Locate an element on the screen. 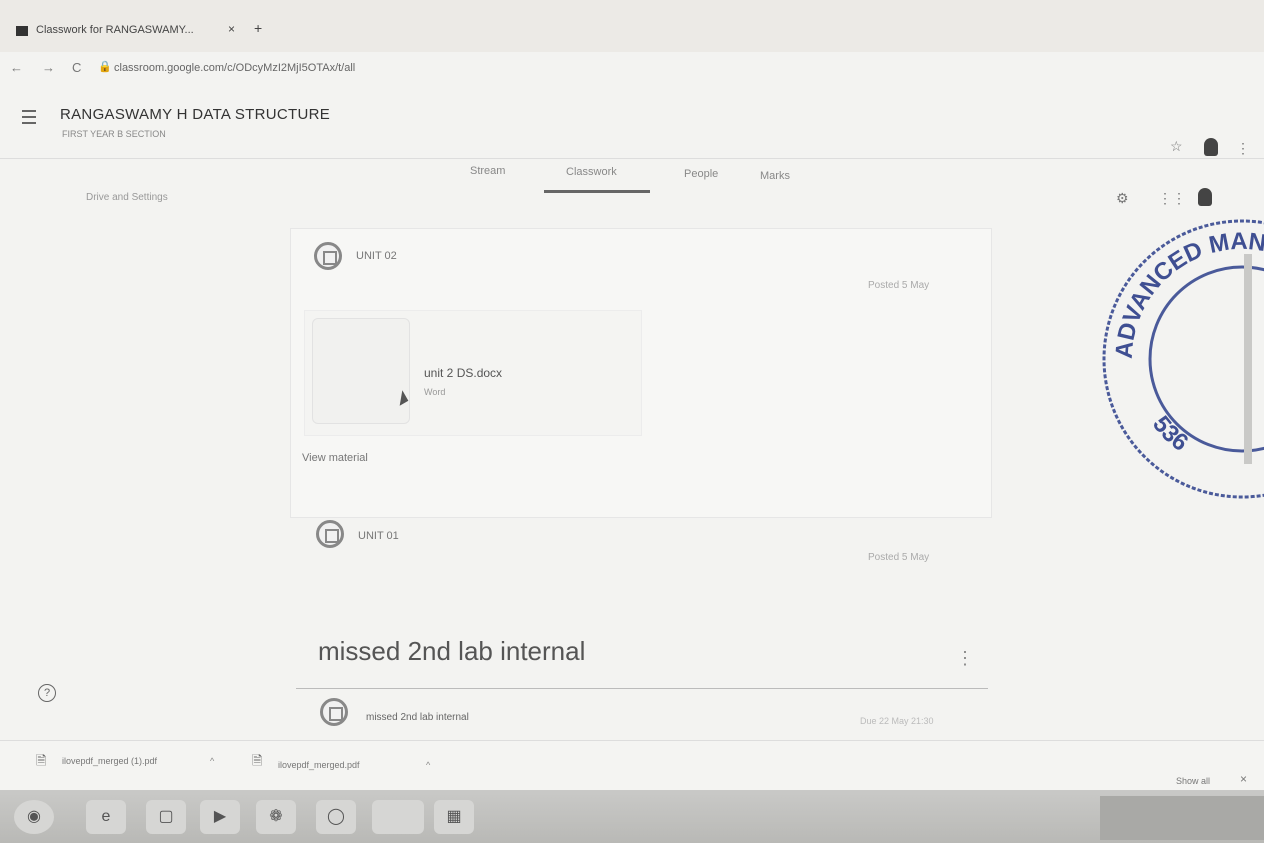  assignment-due-date: Due 22 May 21:30 is located at coordinates (897, 721).